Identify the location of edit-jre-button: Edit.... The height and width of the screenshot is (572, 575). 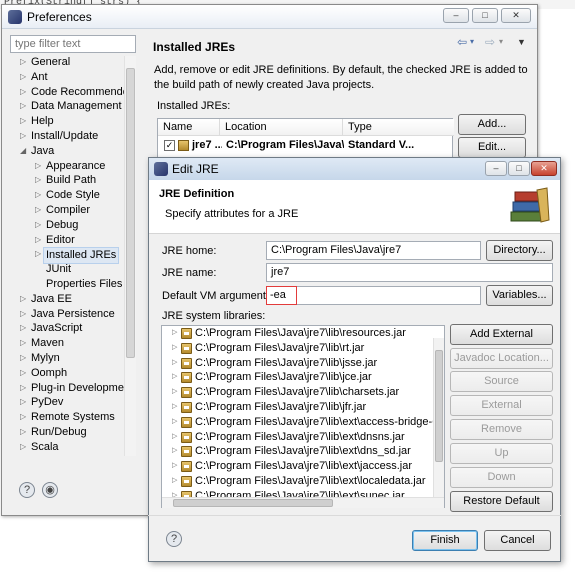
(492, 147).